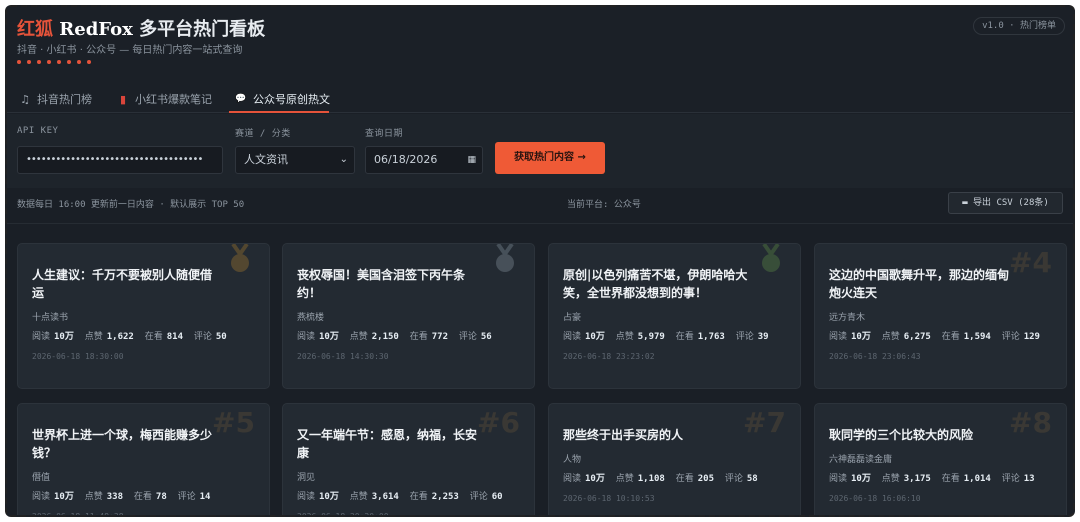 The image size is (1080, 522). What do you see at coordinates (131, 205) in the screenshot?
I see `update-note: 数据每日 16:00 更新前一日内容 · 默认展示 TOP 50` at bounding box center [131, 205].